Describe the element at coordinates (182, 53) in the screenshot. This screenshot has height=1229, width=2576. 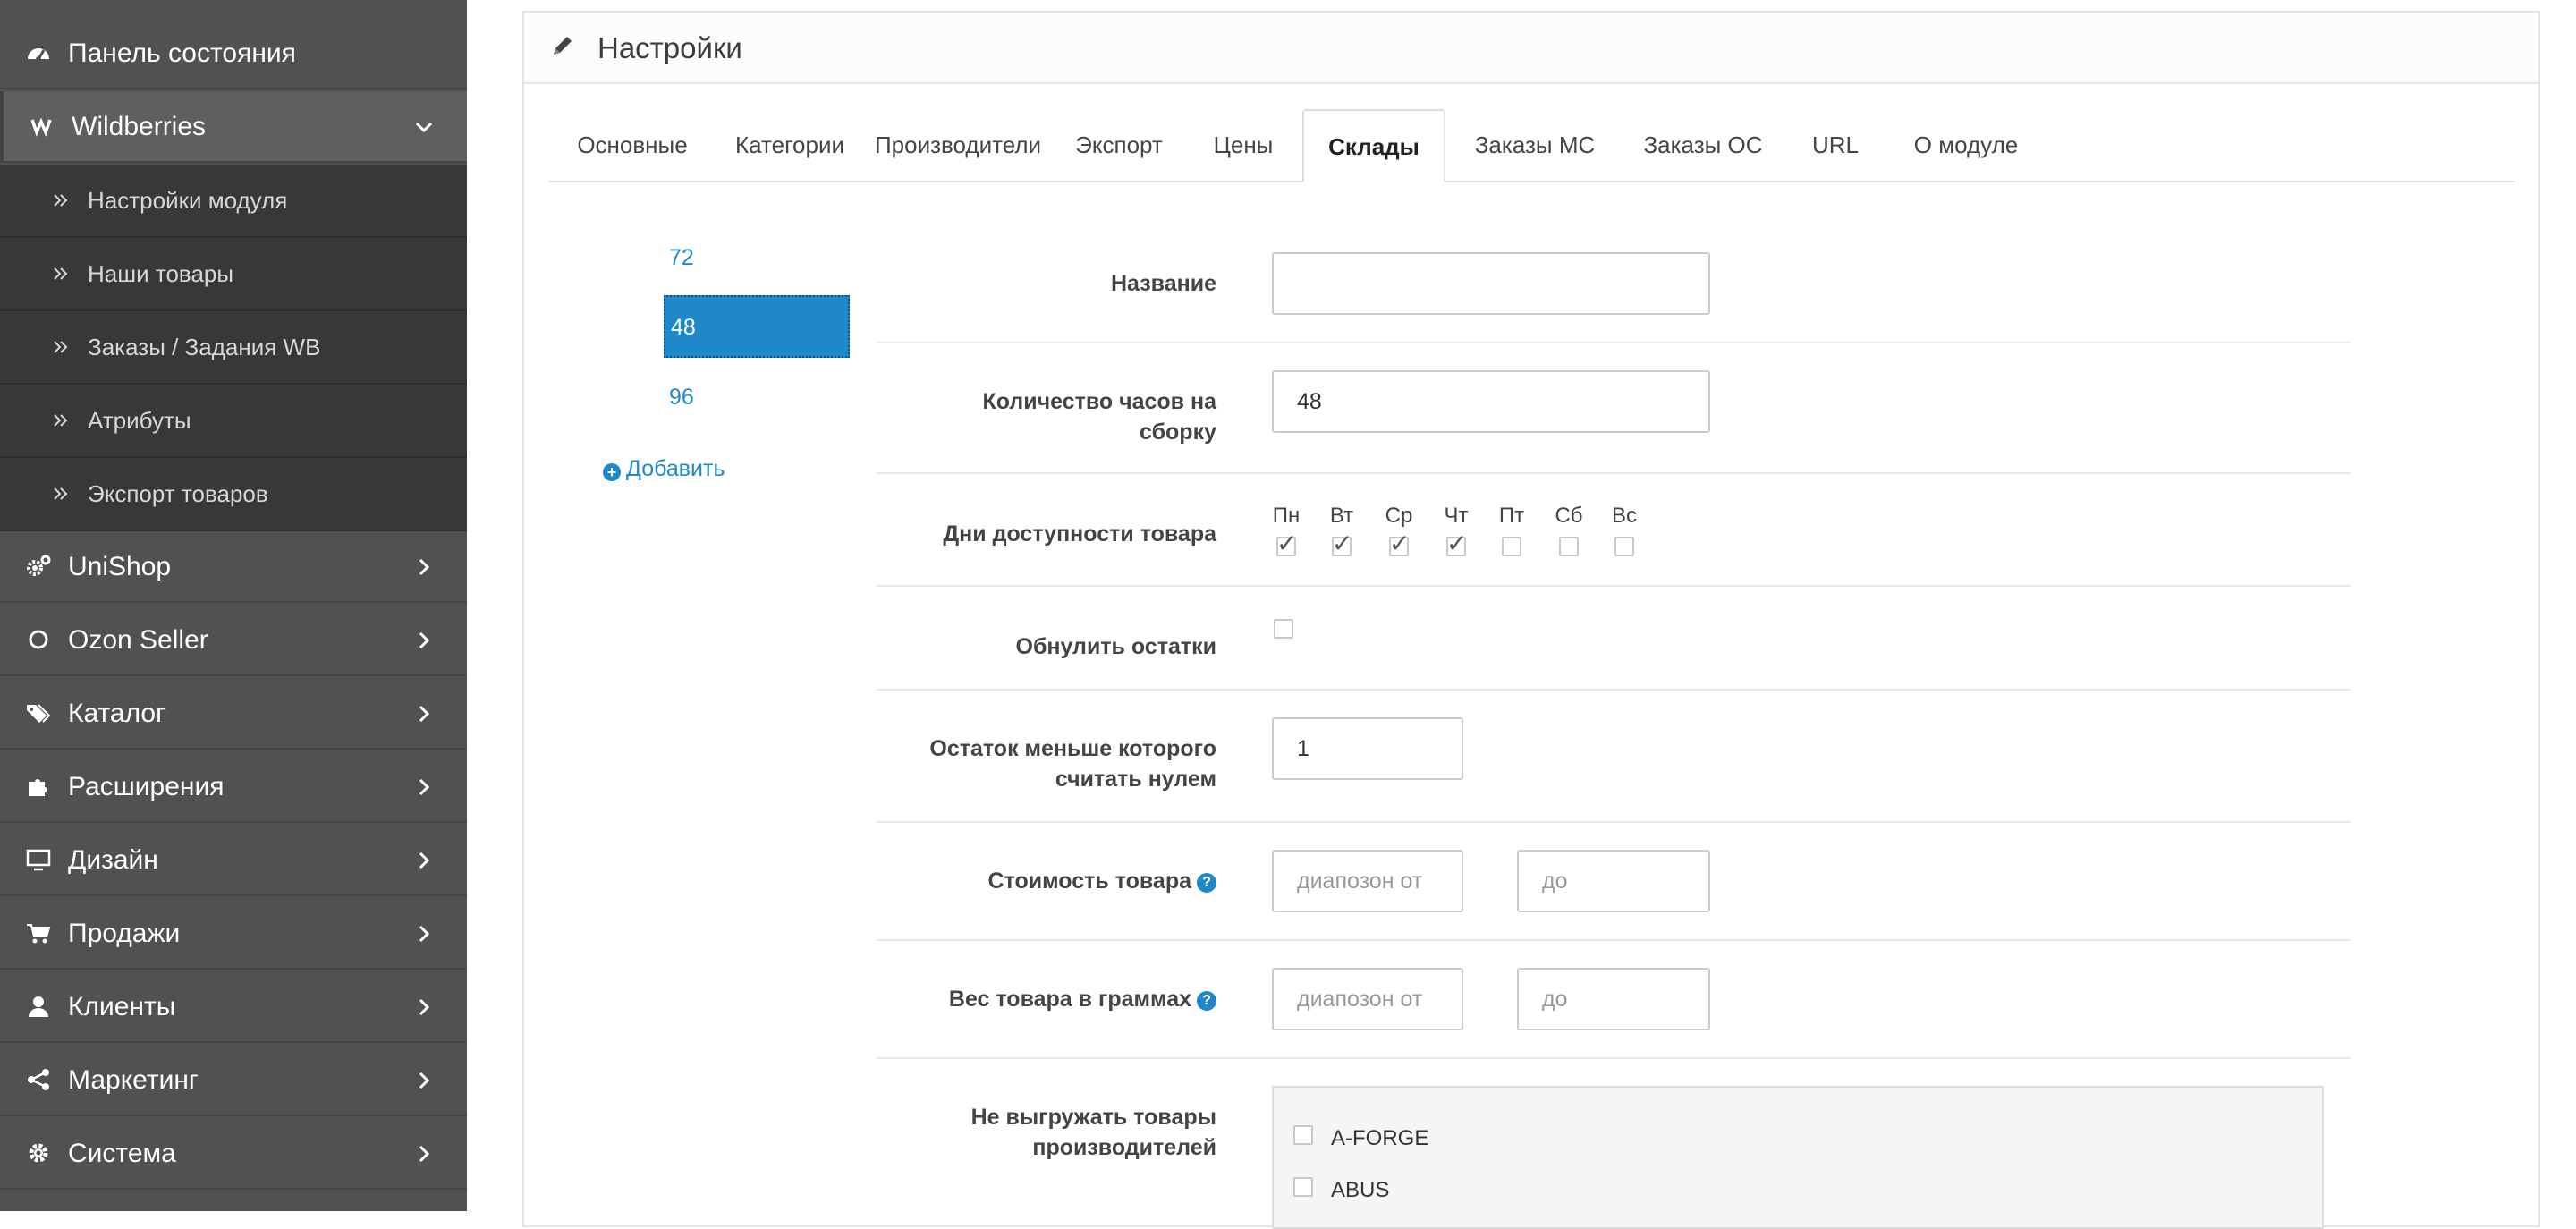
I see `nav-dashboard-label: Панель состояния` at that location.